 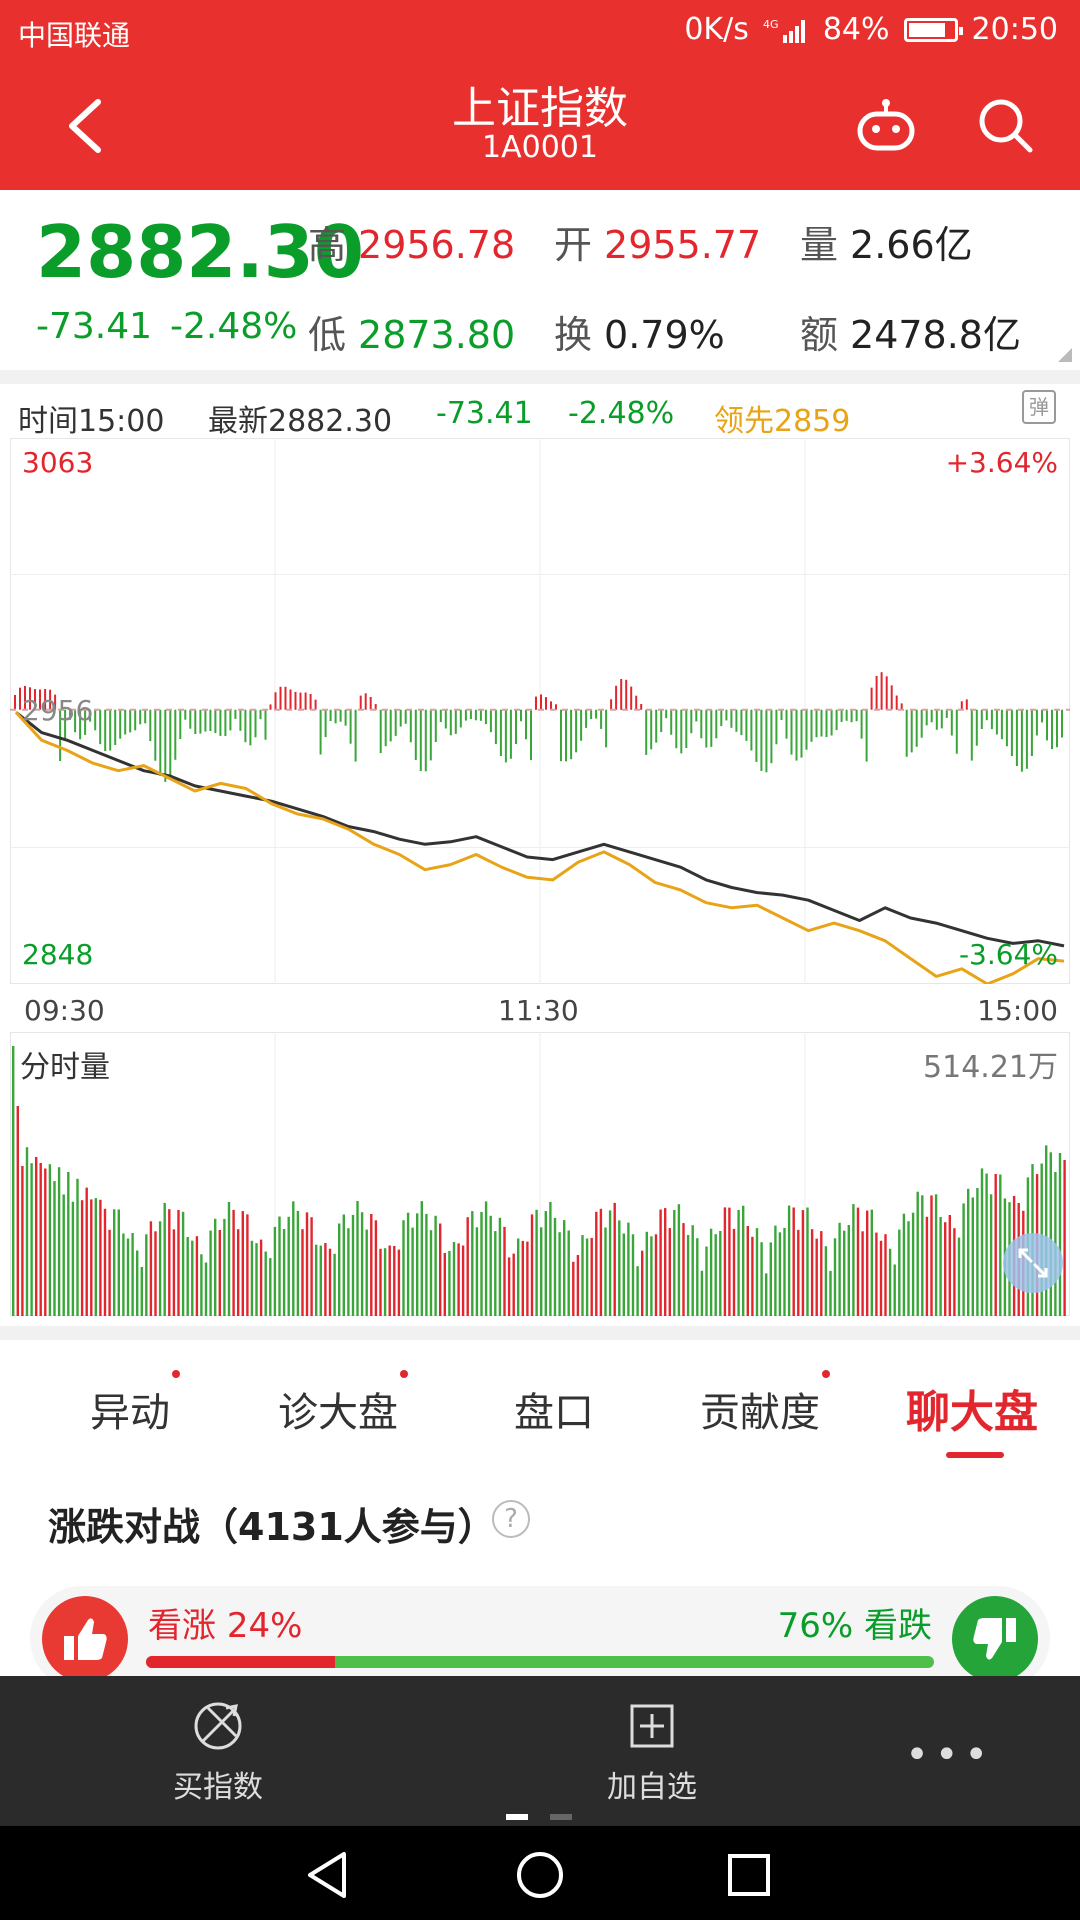 I want to click on time-label-end: 15:00, so click(x=1017, y=1010).